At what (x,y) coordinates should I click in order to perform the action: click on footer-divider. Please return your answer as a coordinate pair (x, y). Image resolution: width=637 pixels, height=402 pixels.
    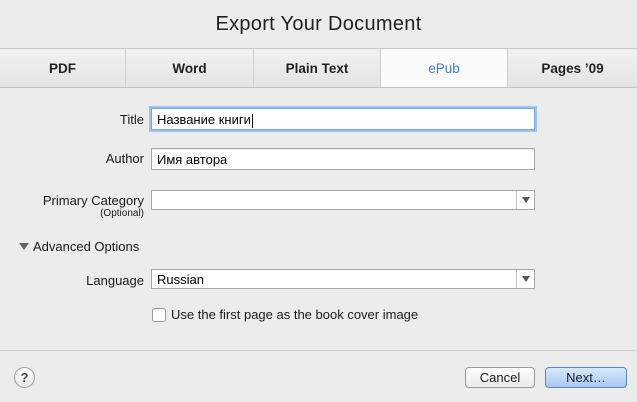
    Looking at the image, I should click on (318, 350).